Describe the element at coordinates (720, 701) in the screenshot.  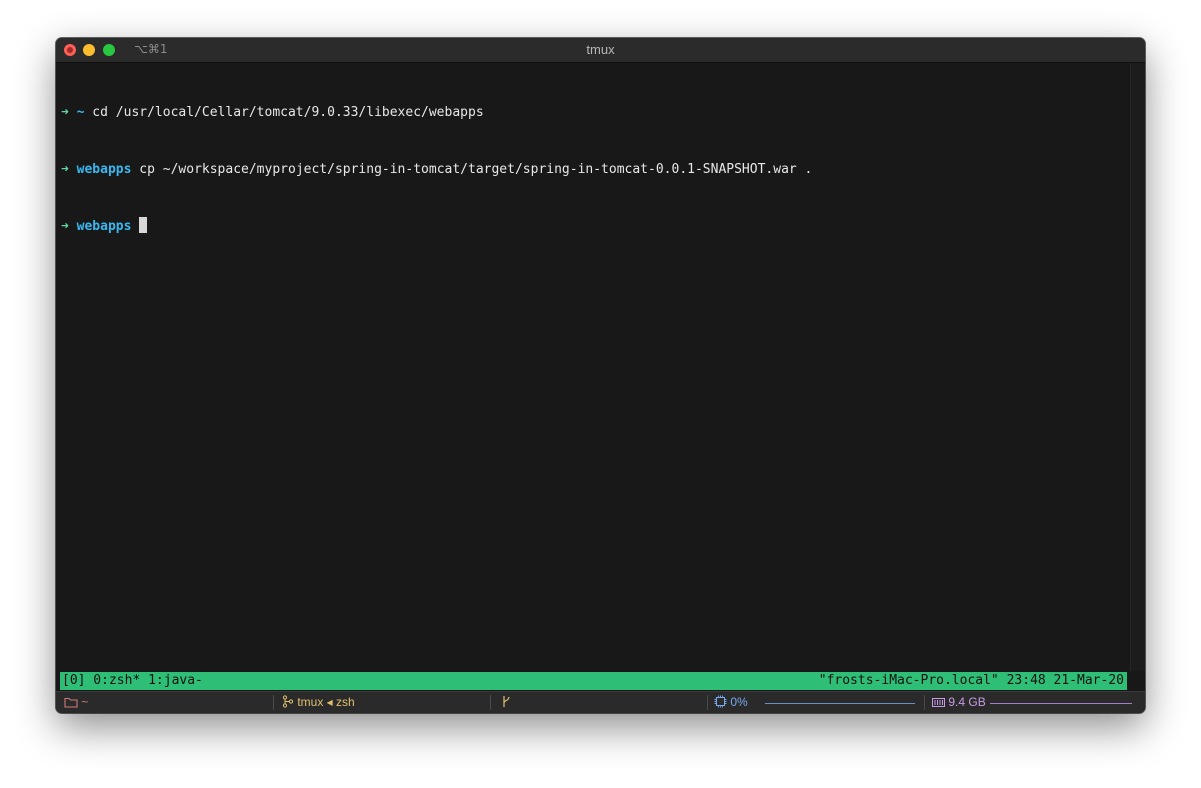
I see `cpu-icon` at that location.